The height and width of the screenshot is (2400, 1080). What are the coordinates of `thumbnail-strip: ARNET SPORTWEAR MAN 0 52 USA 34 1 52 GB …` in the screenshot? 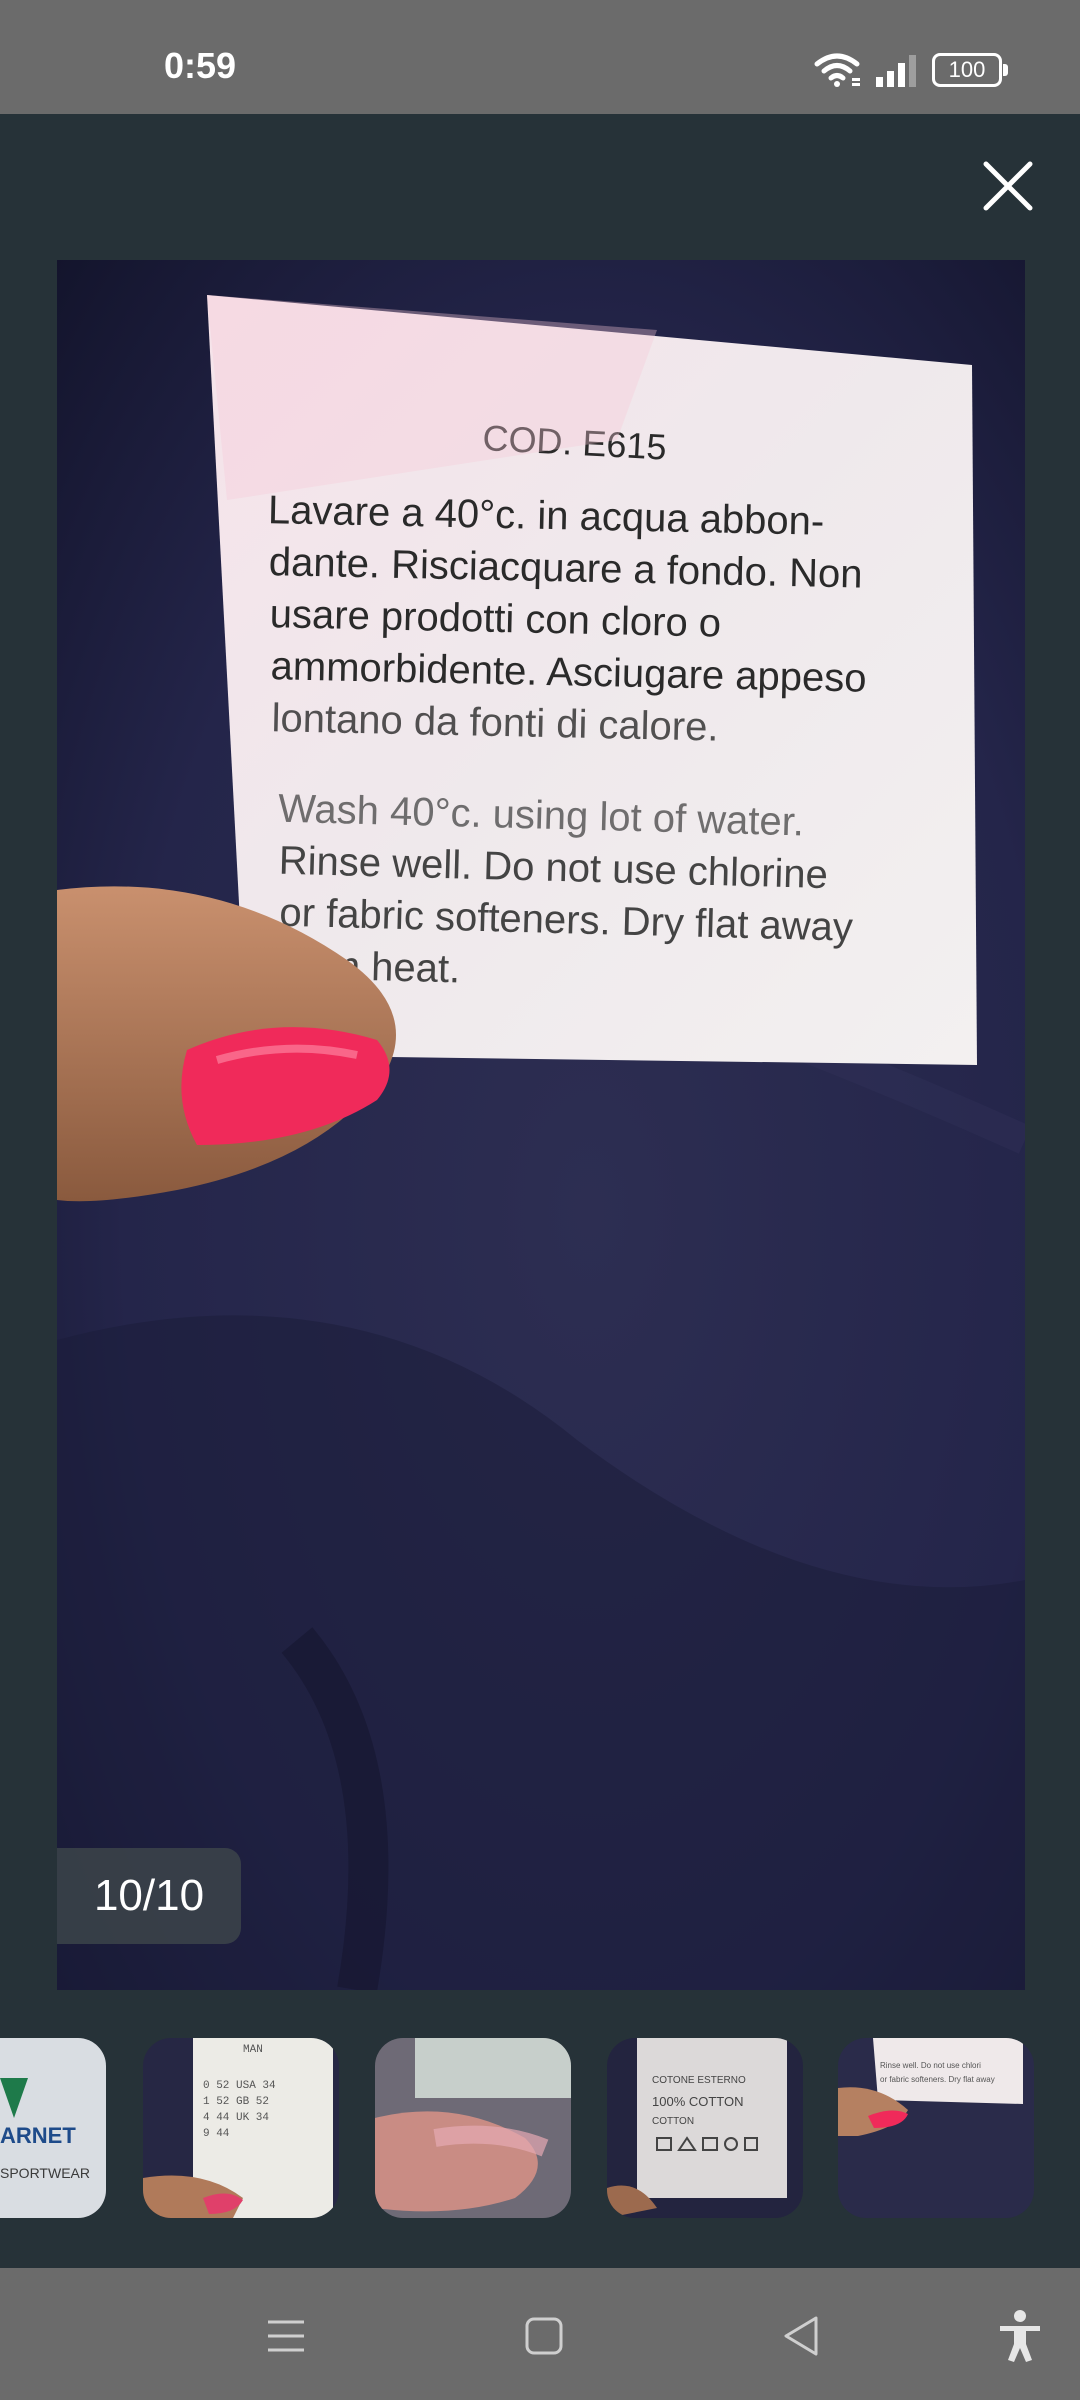 It's located at (540, 2129).